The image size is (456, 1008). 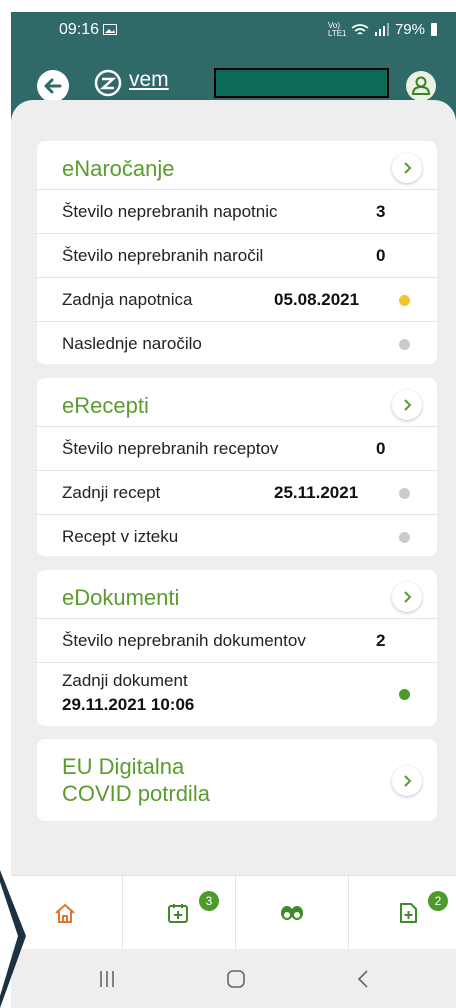 I want to click on row-unread-documents: Število neprebranih dokumentov 2, so click(x=237, y=640).